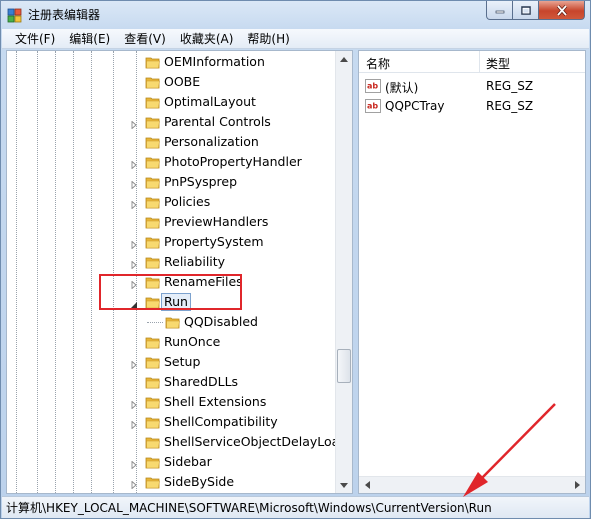  I want to click on tree-item: QQDisabled, so click(172, 322).